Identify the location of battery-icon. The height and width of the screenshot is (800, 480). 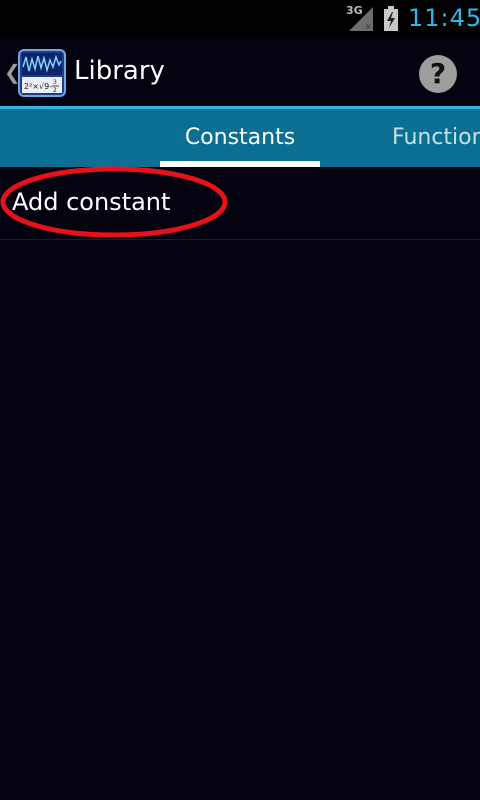
(391, 18).